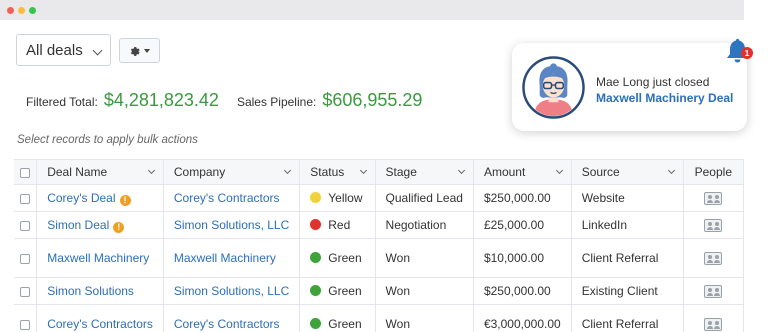 The image size is (768, 332). I want to click on deal-name-link: Corey's Contractors, so click(100, 324).